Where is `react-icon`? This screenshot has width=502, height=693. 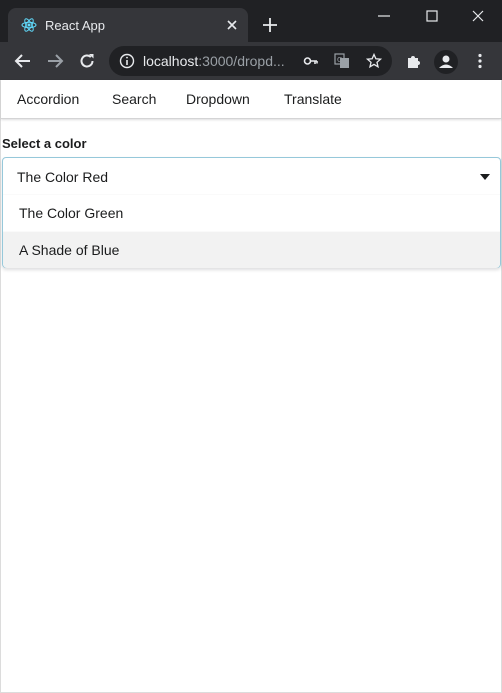 react-icon is located at coordinates (29, 25).